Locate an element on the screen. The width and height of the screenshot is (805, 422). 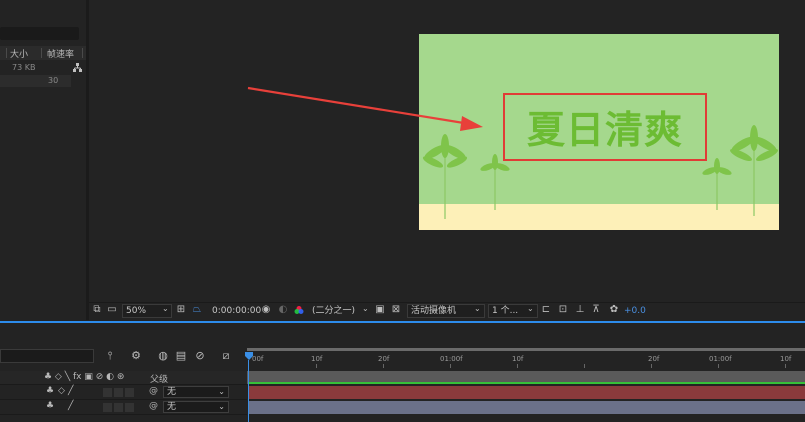
zoom-value: 50% is located at coordinates (136, 311).